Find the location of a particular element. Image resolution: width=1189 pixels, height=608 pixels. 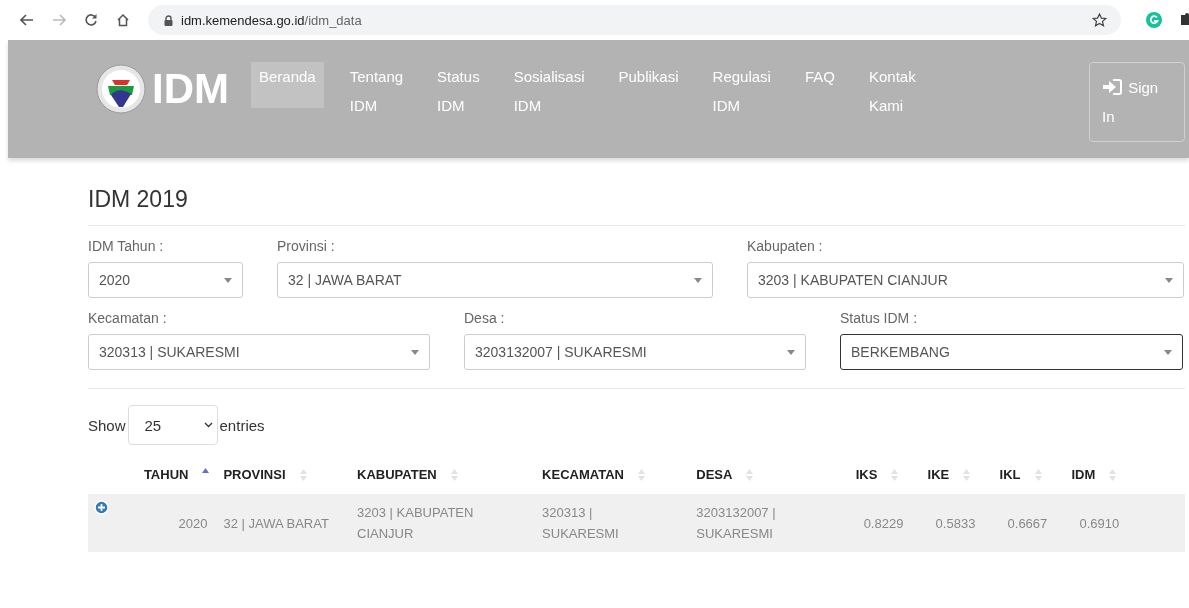

field-label: IDM Tahun : is located at coordinates (126, 246).